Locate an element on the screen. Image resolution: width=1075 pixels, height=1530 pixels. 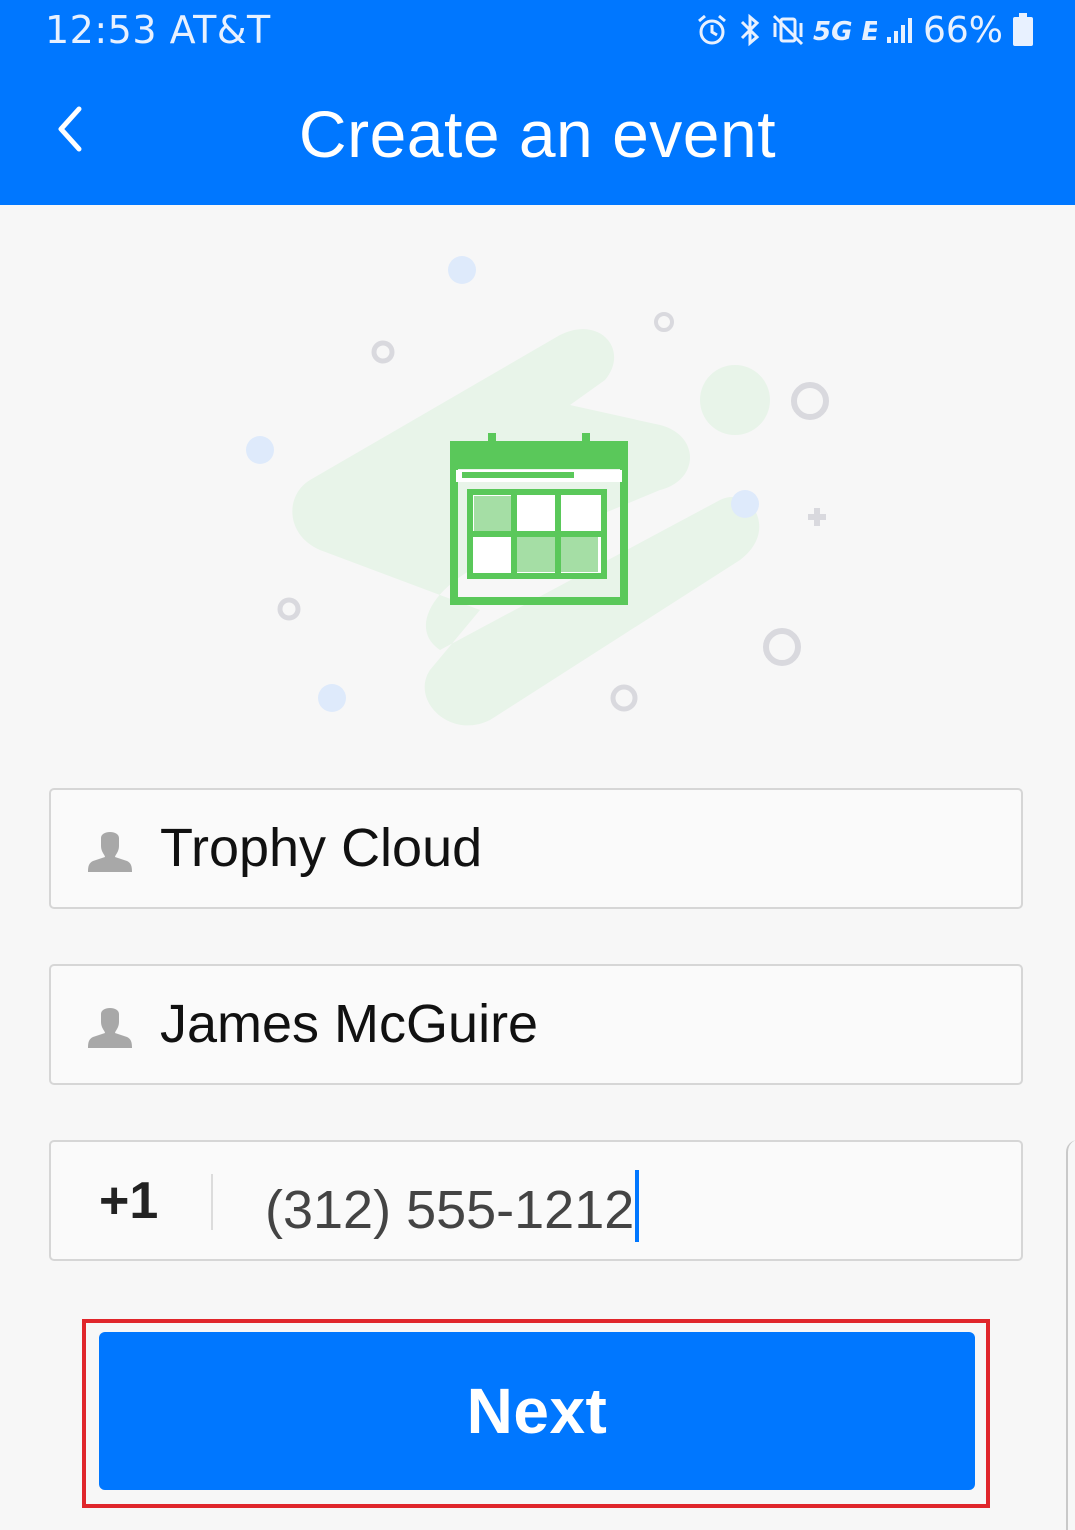
network-5ge-icon: 5G E is located at coordinates (845, 30).